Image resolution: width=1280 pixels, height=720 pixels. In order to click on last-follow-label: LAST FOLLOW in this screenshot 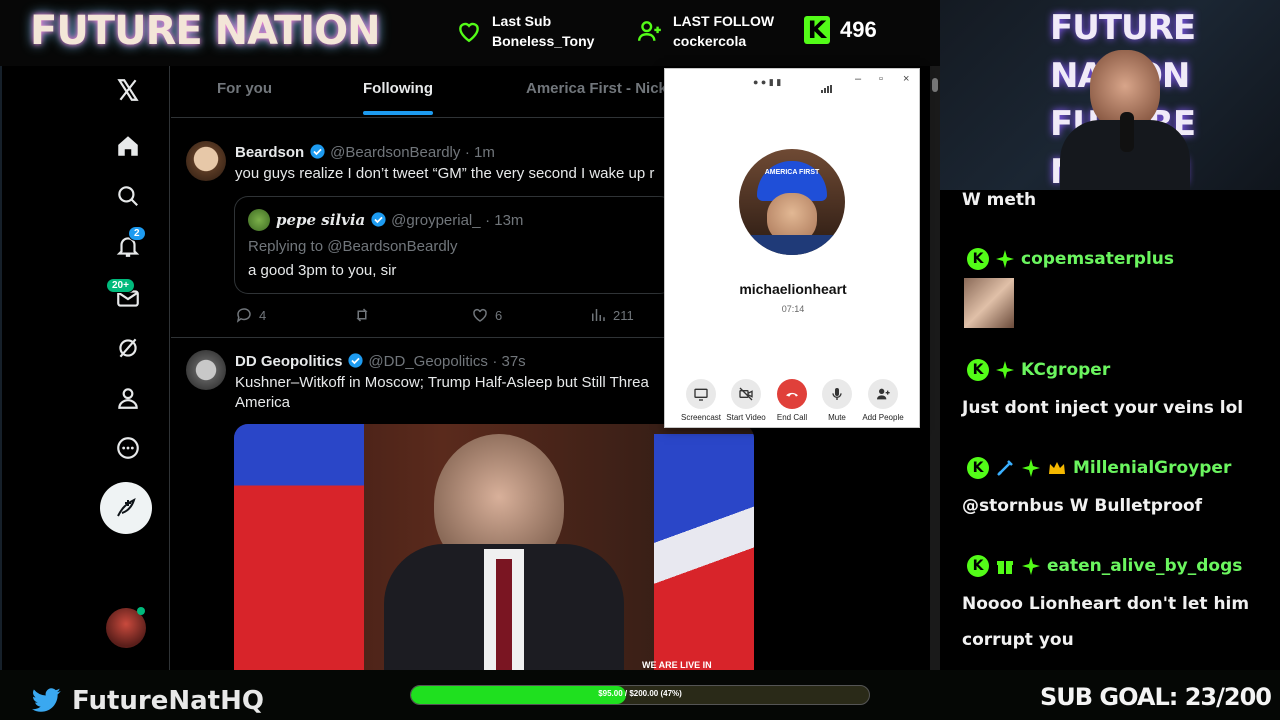, I will do `click(724, 21)`.